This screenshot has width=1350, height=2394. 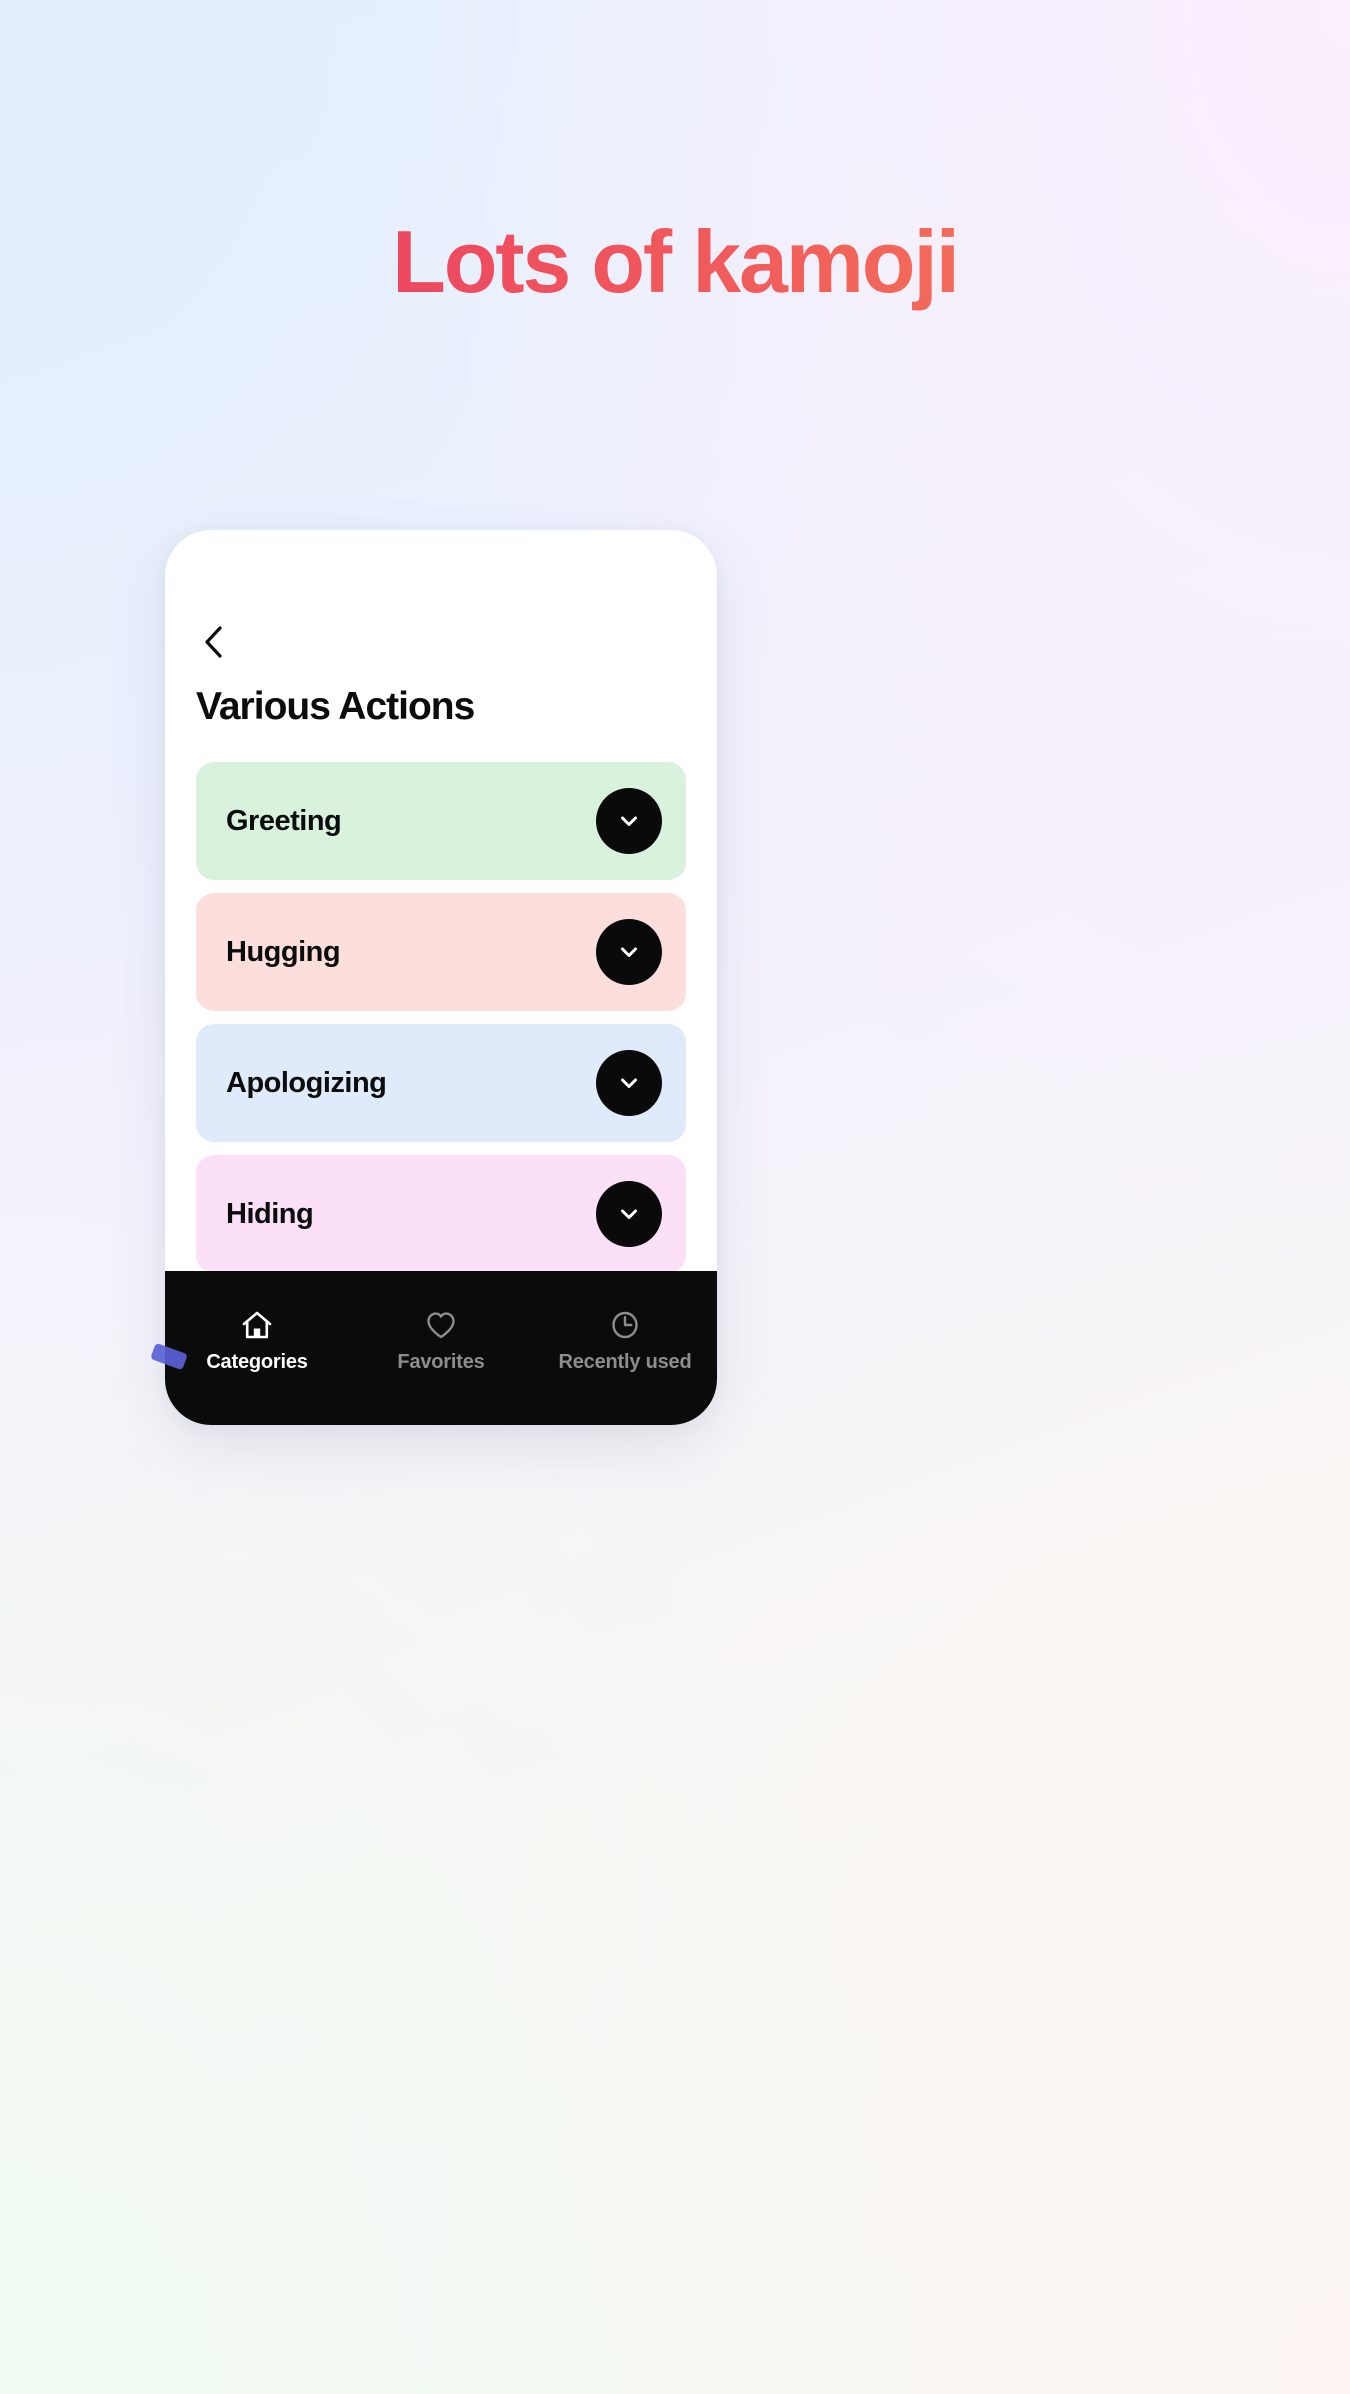 What do you see at coordinates (441, 1213) in the screenshot?
I see `category-row-hiding: Hiding` at bounding box center [441, 1213].